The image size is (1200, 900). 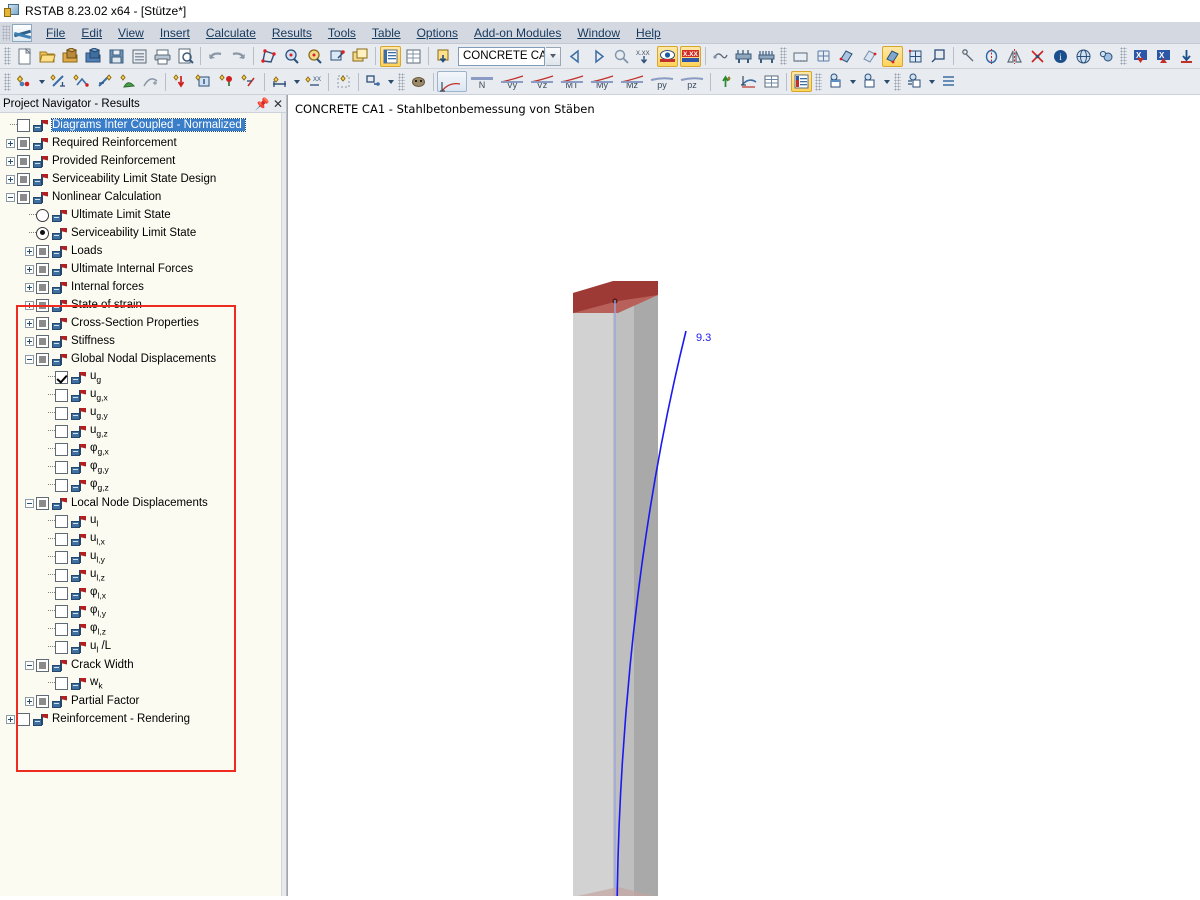 I want to click on measure-icon, so click(x=968, y=56).